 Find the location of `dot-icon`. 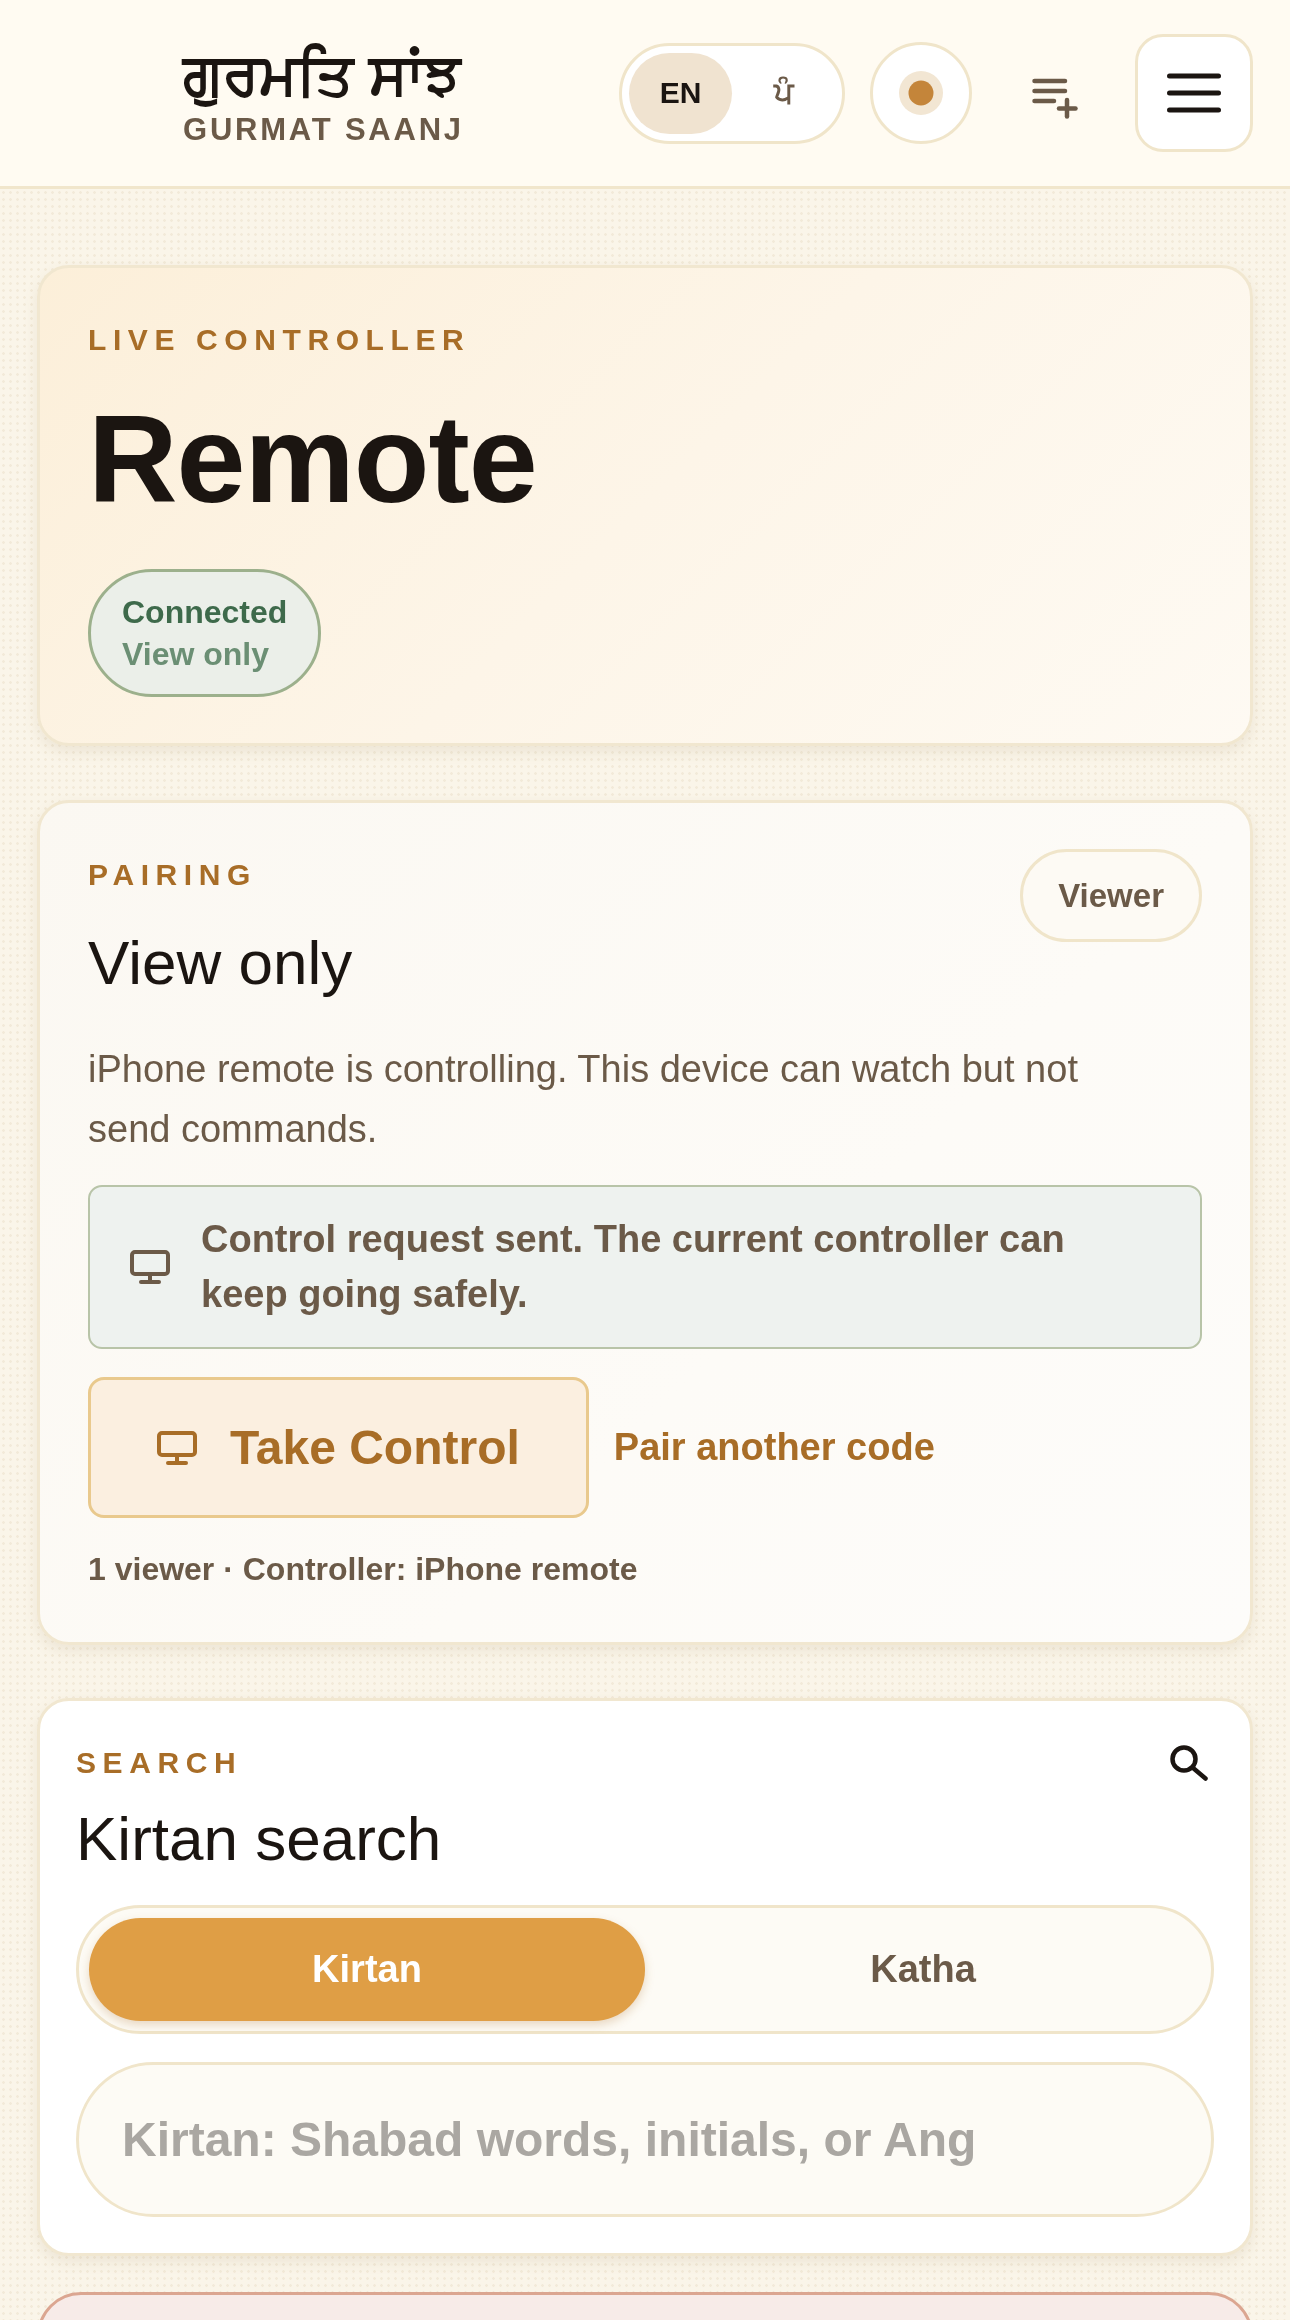

dot-icon is located at coordinates (921, 93).